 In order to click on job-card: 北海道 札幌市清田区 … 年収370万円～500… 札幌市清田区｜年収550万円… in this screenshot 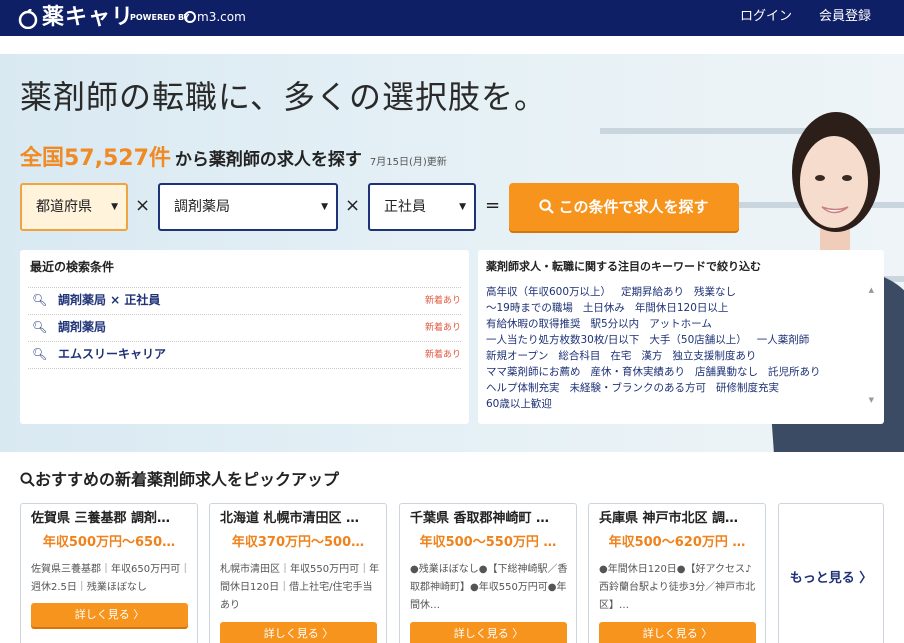, I will do `click(298, 573)`.